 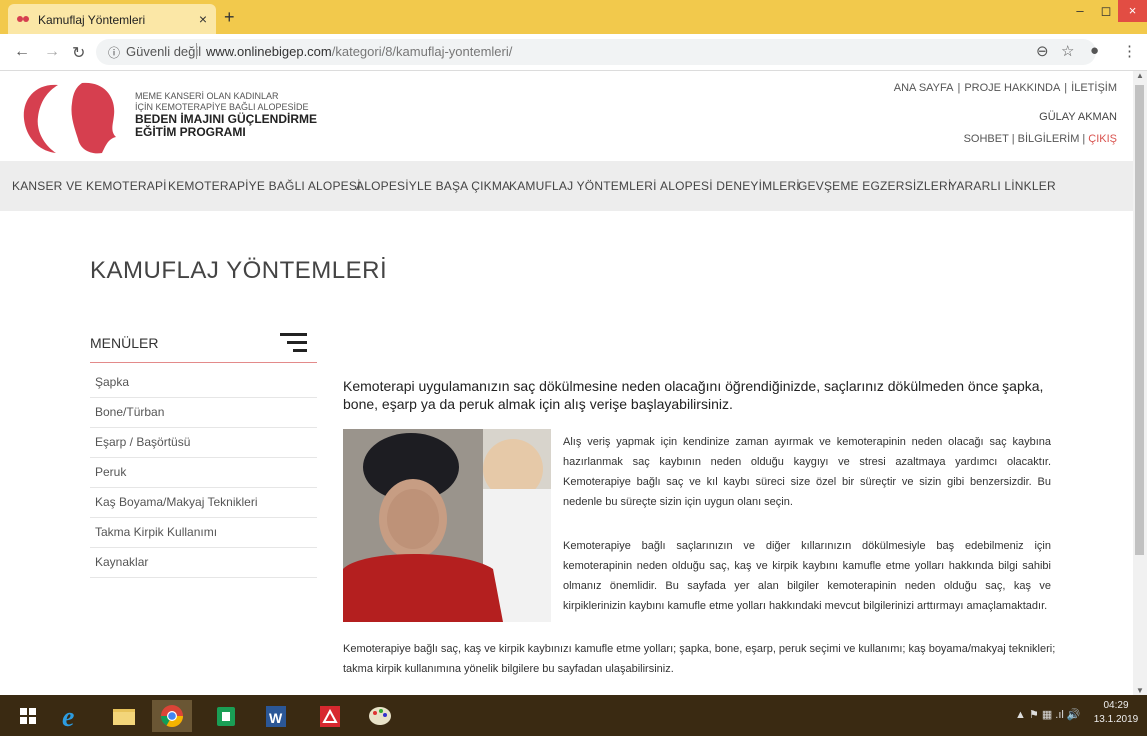 What do you see at coordinates (269, 51) in the screenshot?
I see `url-host: www.onlinebigep.com` at bounding box center [269, 51].